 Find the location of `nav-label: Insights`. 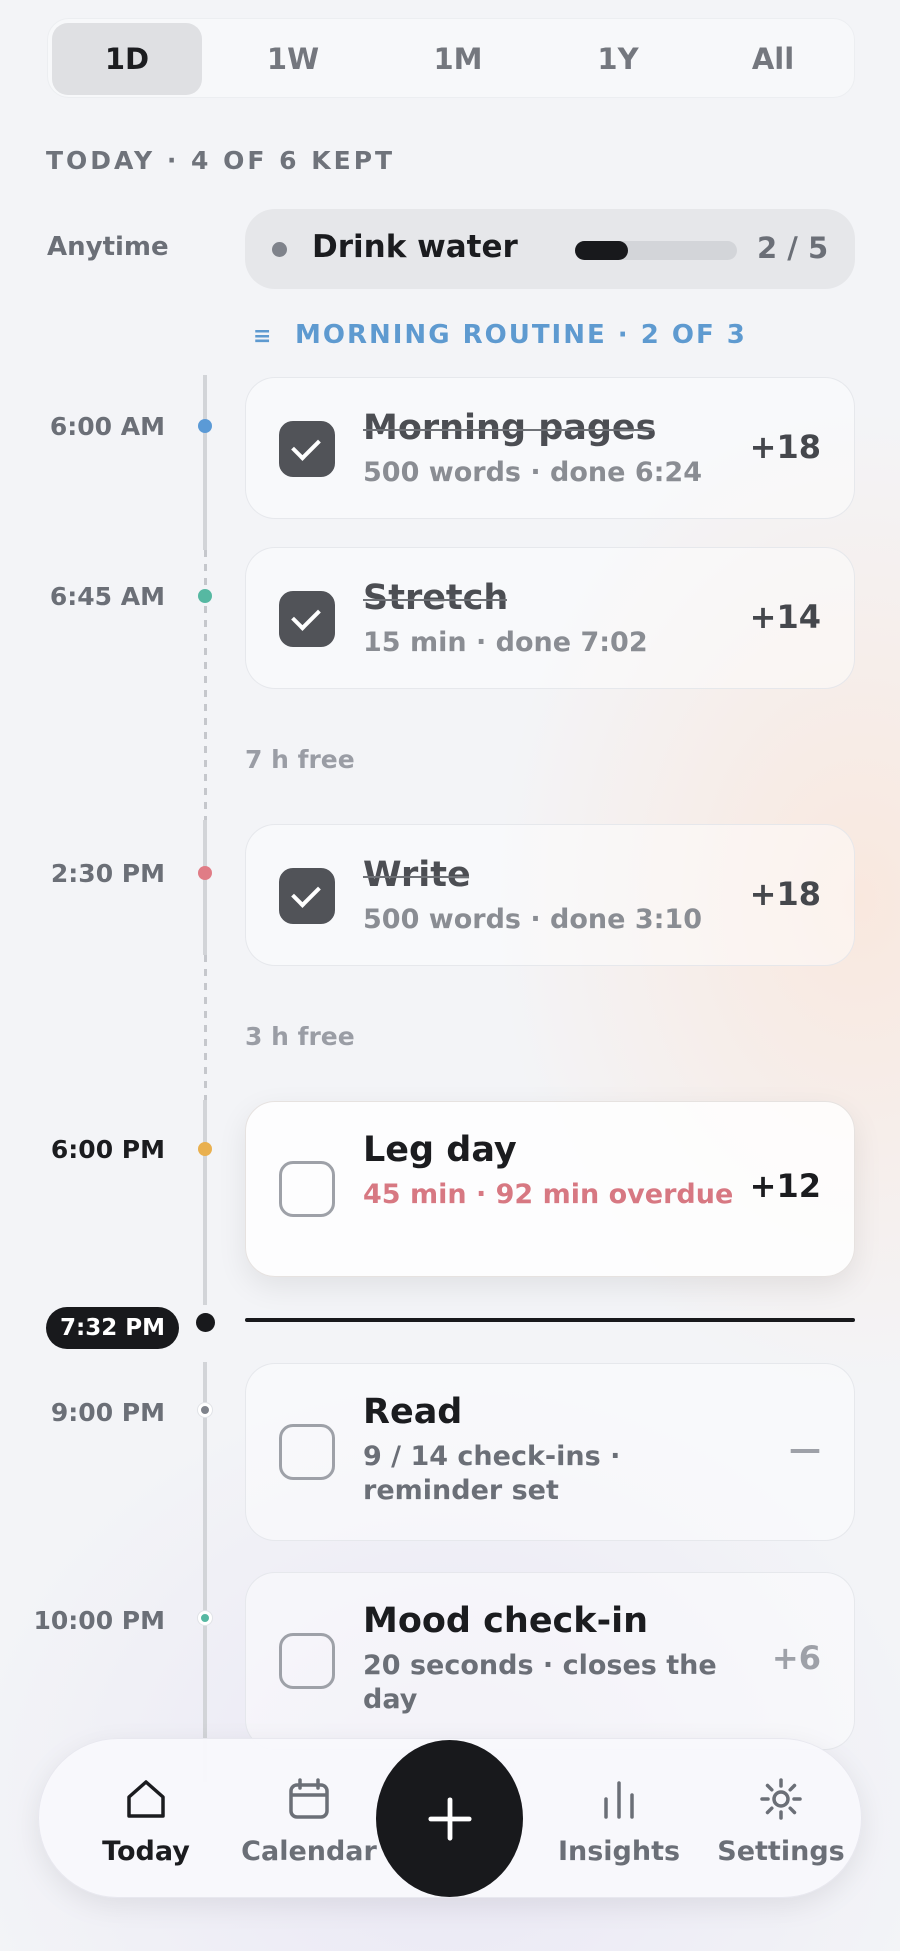

nav-label: Insights is located at coordinates (619, 1851).